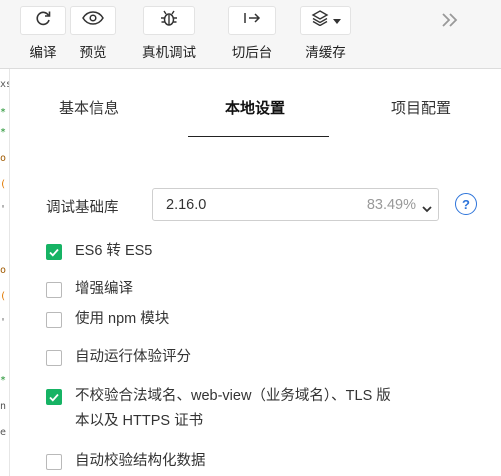  I want to click on option-auto-experience-score: 自动运行体验评分, so click(118, 359).